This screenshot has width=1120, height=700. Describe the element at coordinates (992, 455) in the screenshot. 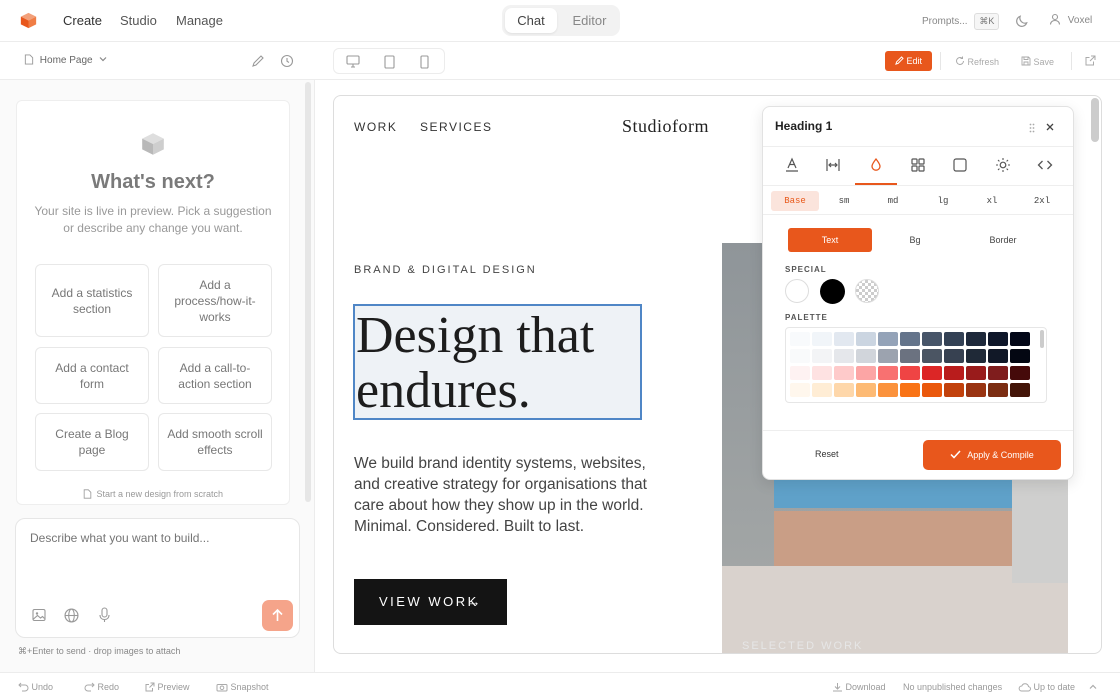

I see `apply-compile-button: Apply & Compile` at that location.